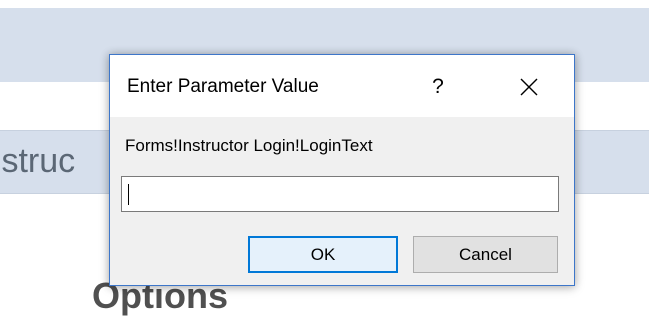  Describe the element at coordinates (38, 161) in the screenshot. I see `background-form-title: ıstruc` at that location.